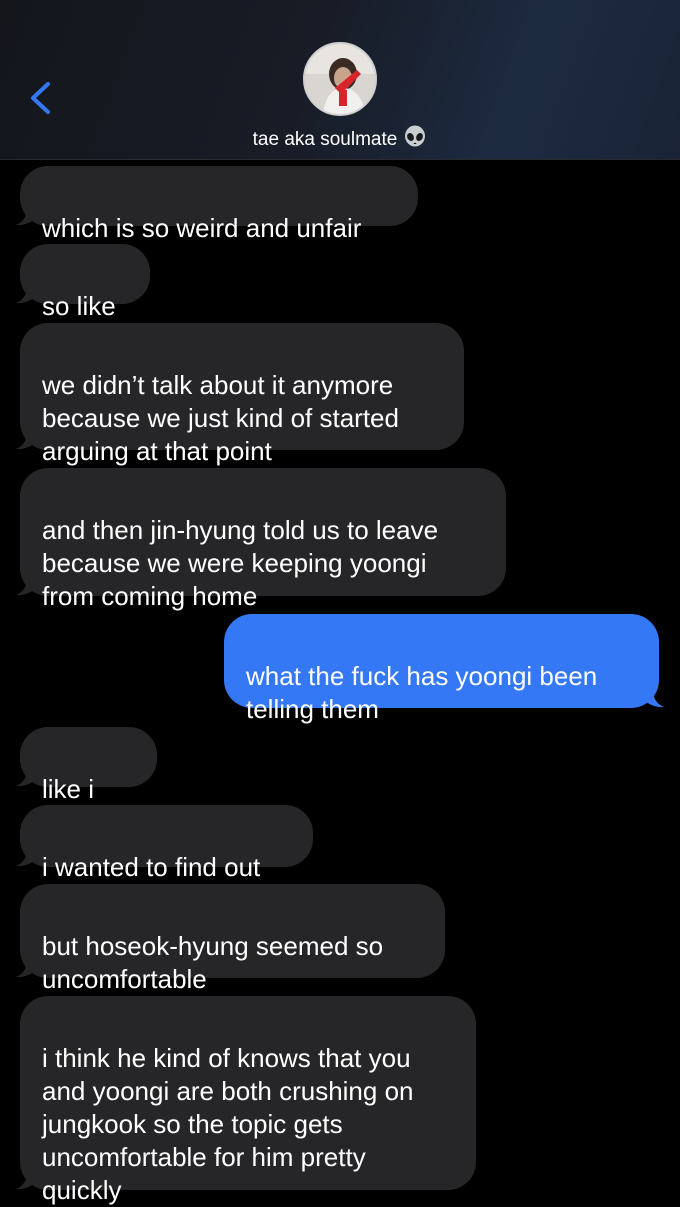 The width and height of the screenshot is (680, 1207). I want to click on chevron-left-icon, so click(40, 98).